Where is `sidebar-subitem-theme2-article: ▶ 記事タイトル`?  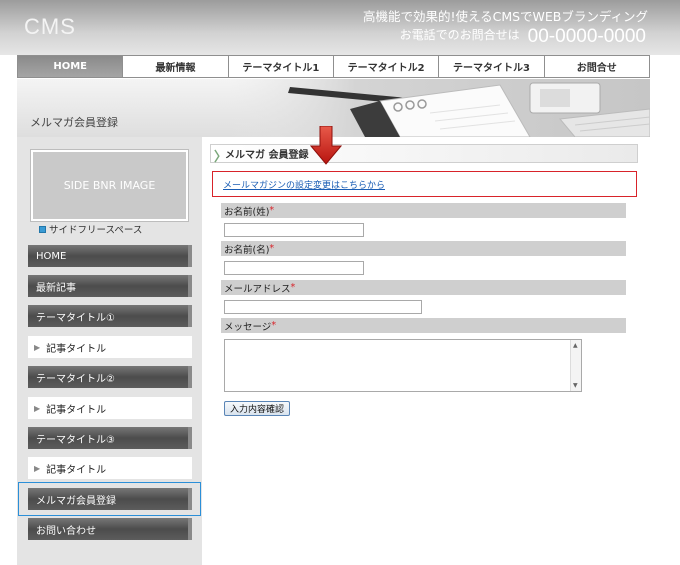
sidebar-subitem-theme2-article: ▶ 記事タイトル is located at coordinates (110, 408).